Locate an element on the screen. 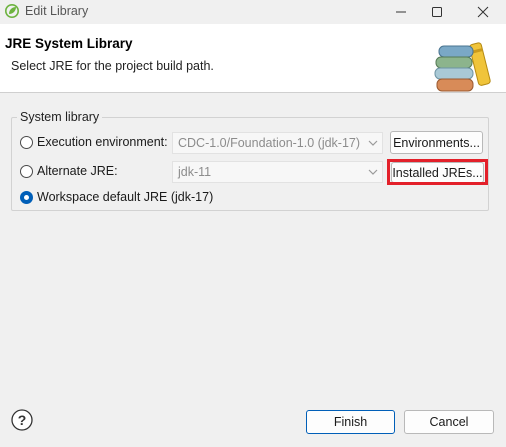 This screenshot has height=447, width=506. cancel-button: Cancel is located at coordinates (449, 422).